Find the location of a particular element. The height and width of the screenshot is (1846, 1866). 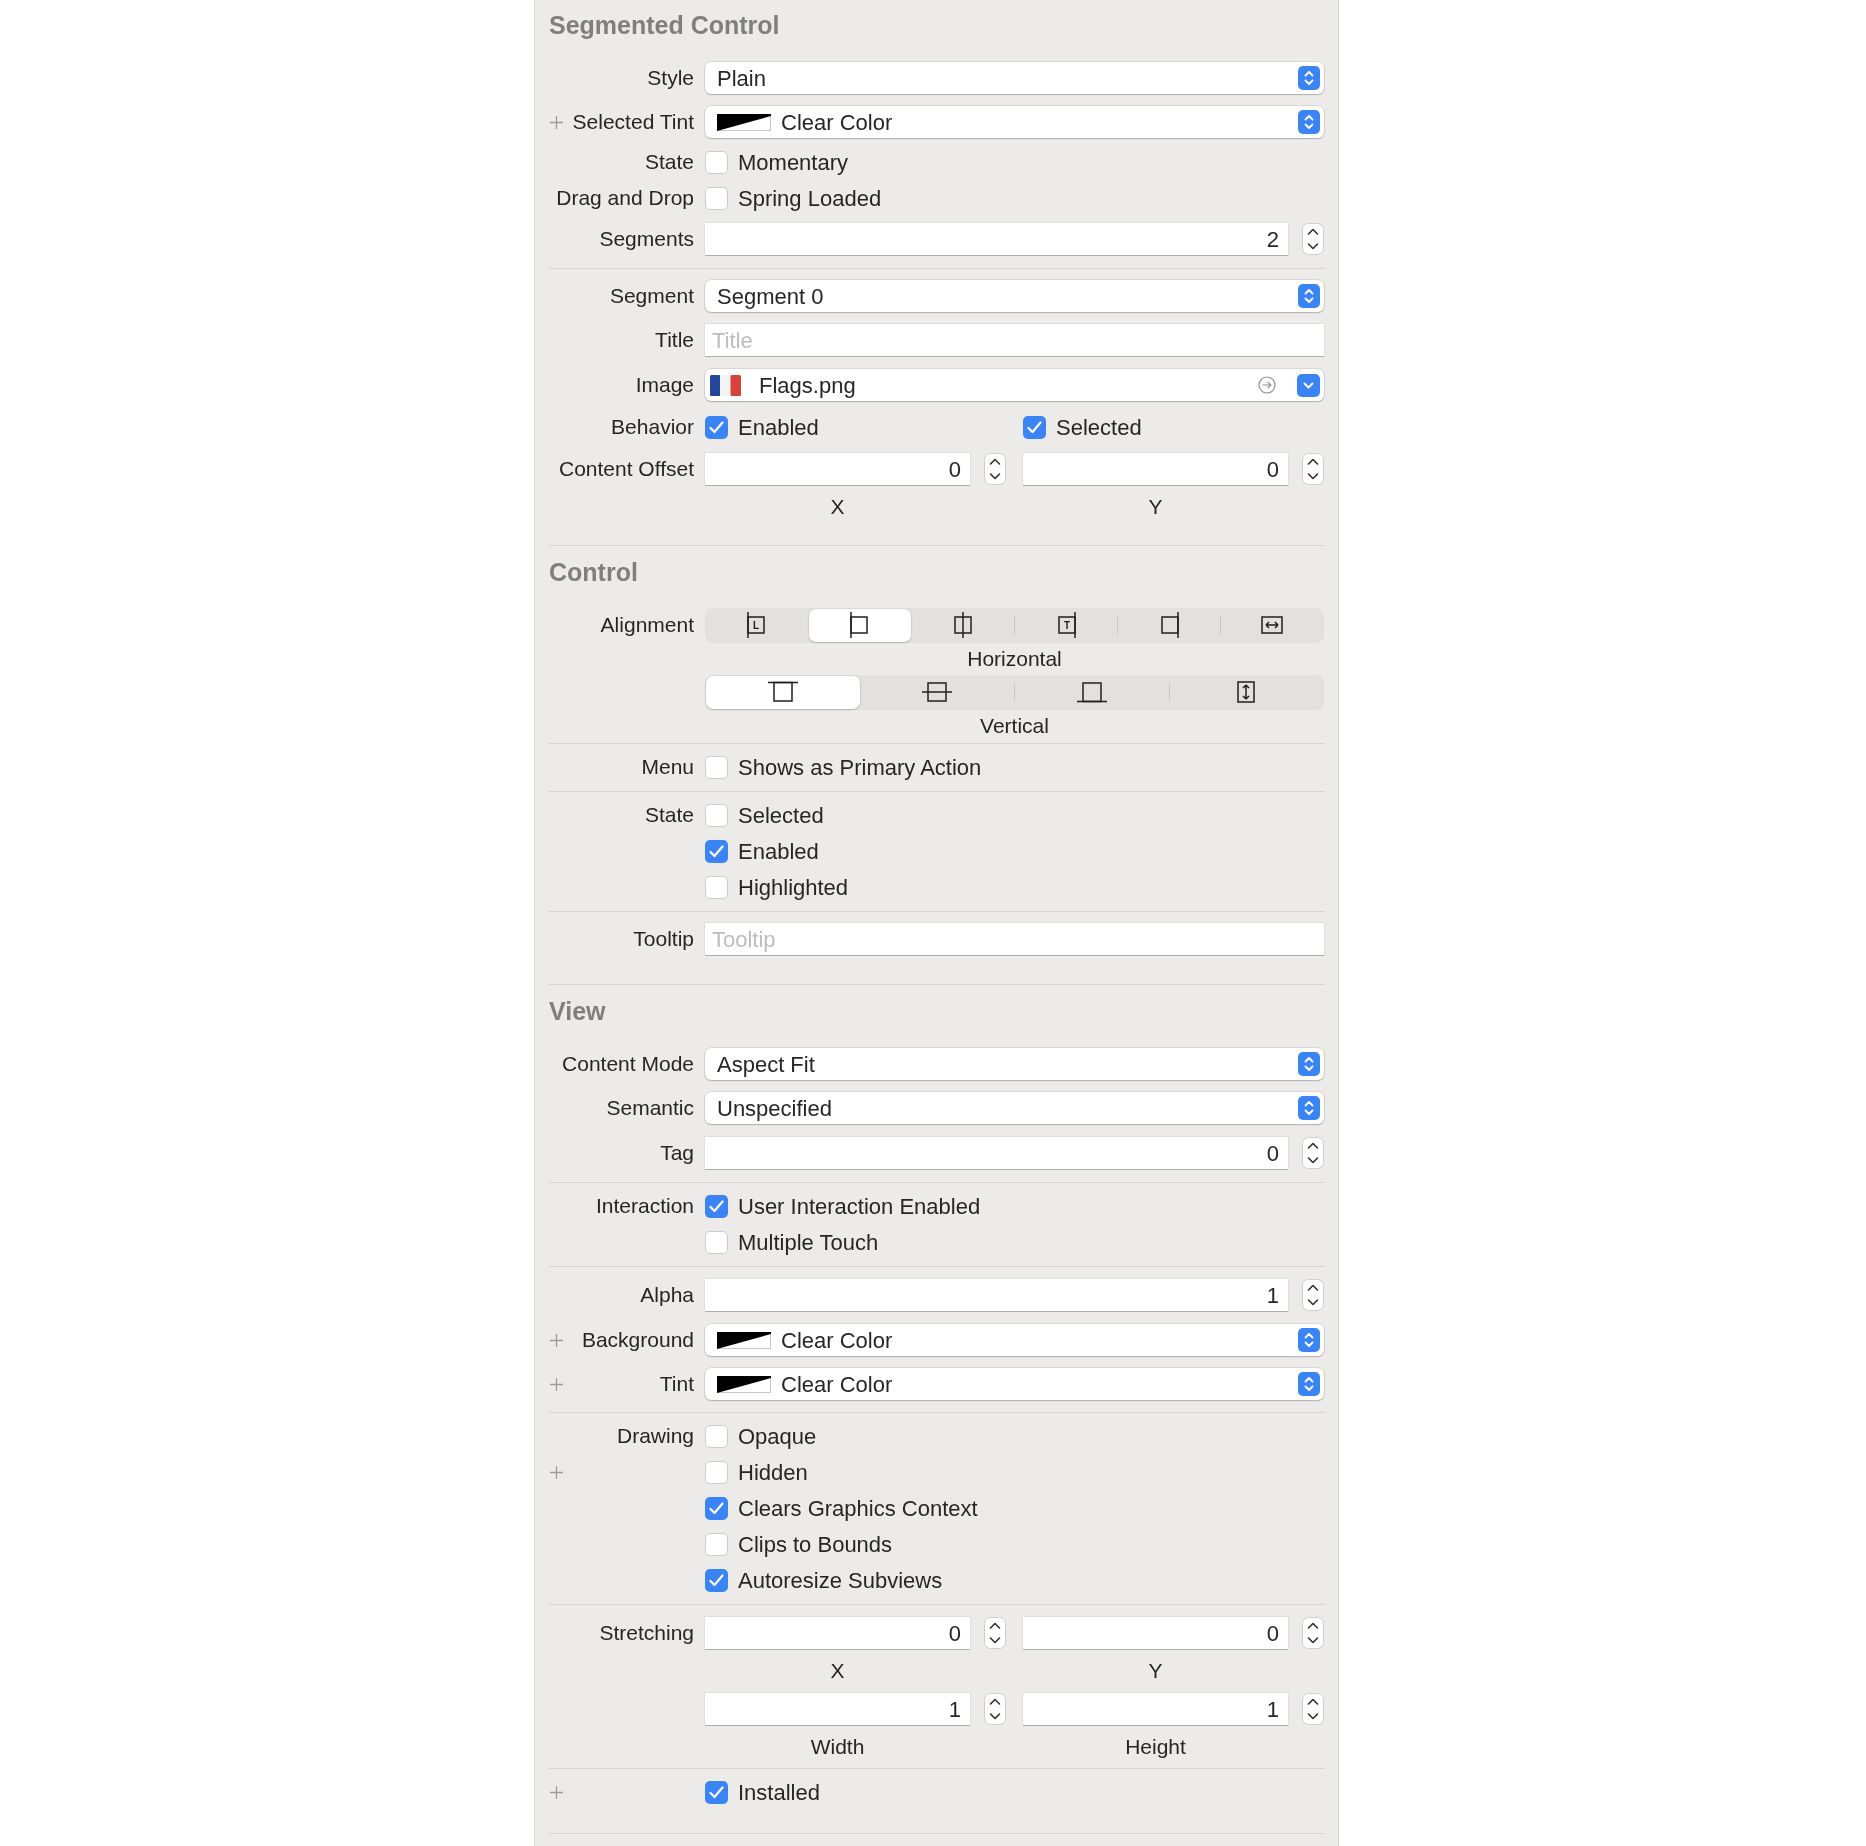

flag-icon is located at coordinates (725, 385).